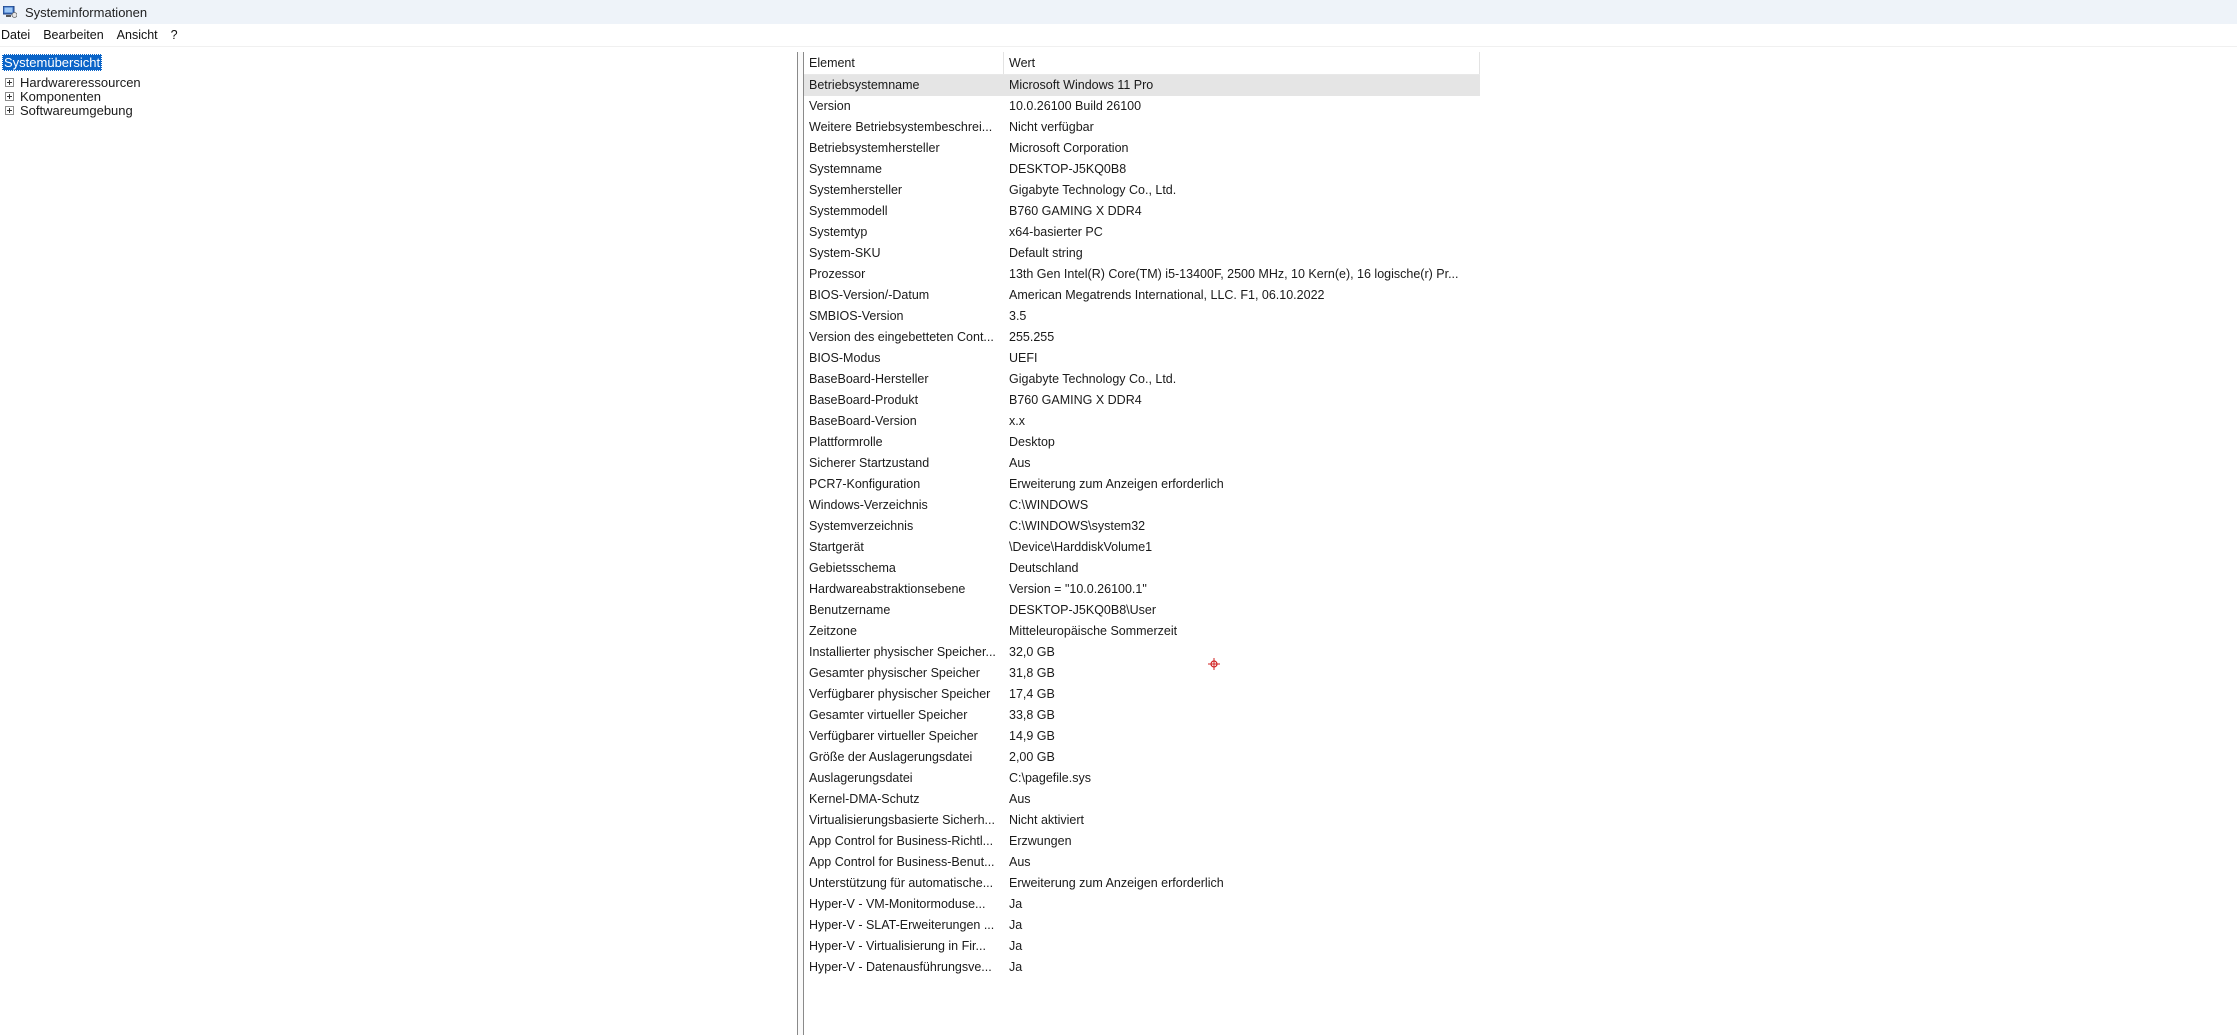  What do you see at coordinates (800, 543) in the screenshot?
I see `pane-splitter` at bounding box center [800, 543].